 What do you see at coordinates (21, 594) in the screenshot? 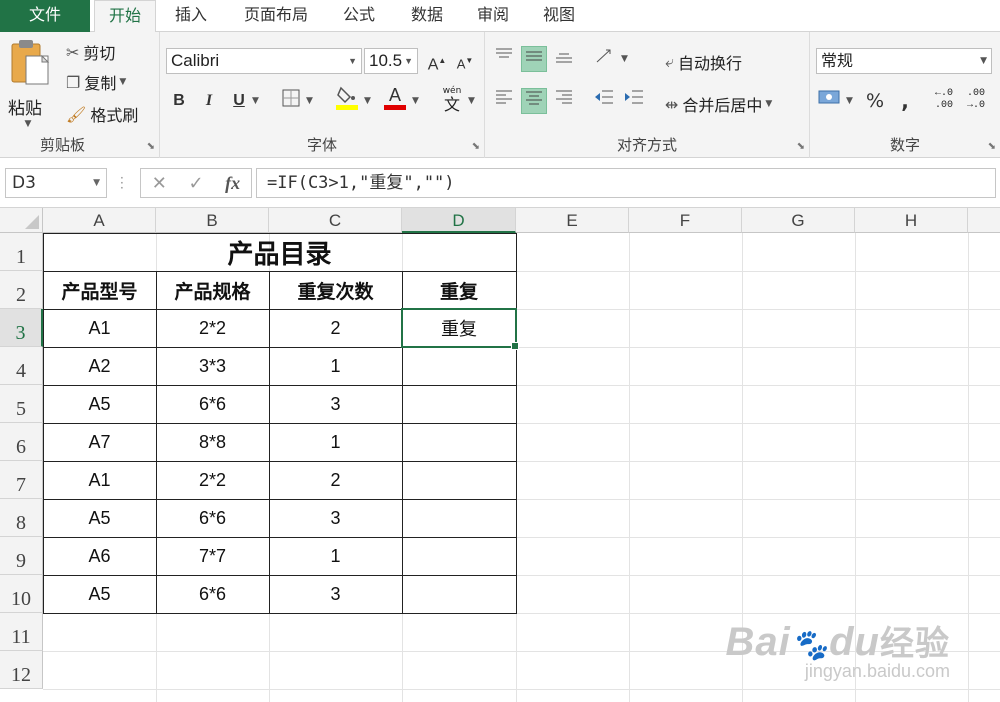
I see `row-header-10: 10` at bounding box center [21, 594].